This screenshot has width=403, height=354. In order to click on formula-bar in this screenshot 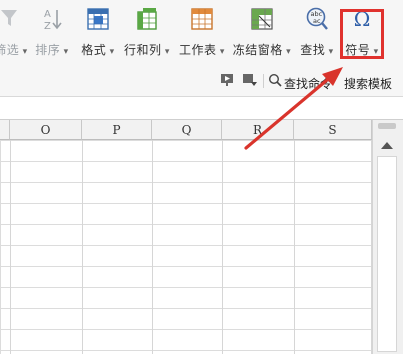, I will do `click(201, 108)`.